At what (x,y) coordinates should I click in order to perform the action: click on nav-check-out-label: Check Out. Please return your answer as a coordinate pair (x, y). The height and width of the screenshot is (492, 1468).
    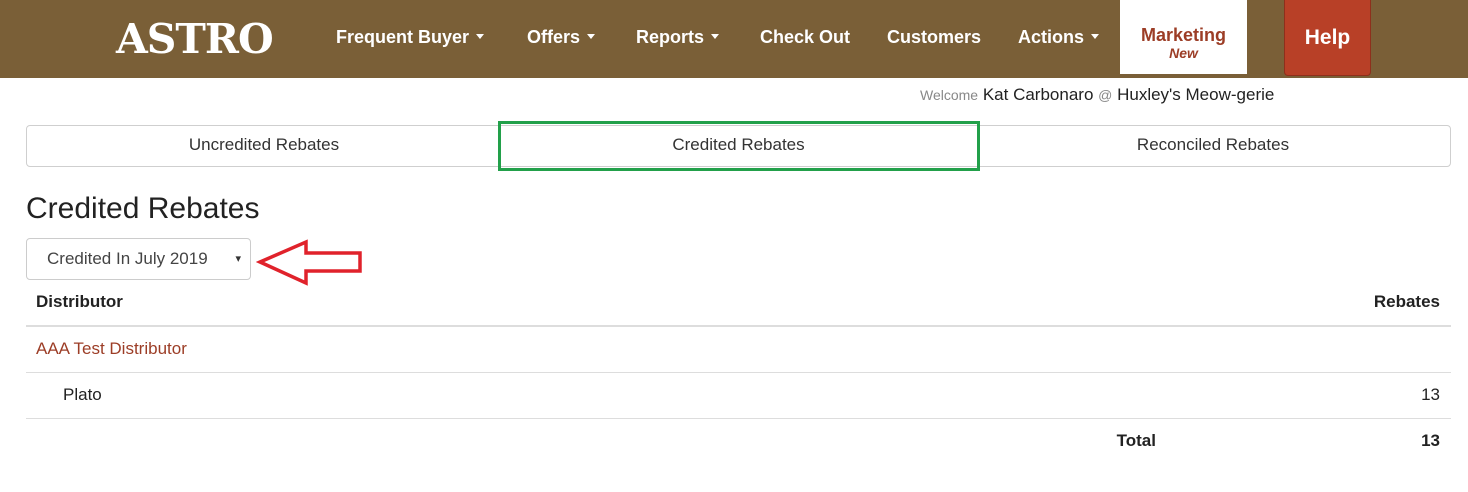
    Looking at the image, I should click on (805, 37).